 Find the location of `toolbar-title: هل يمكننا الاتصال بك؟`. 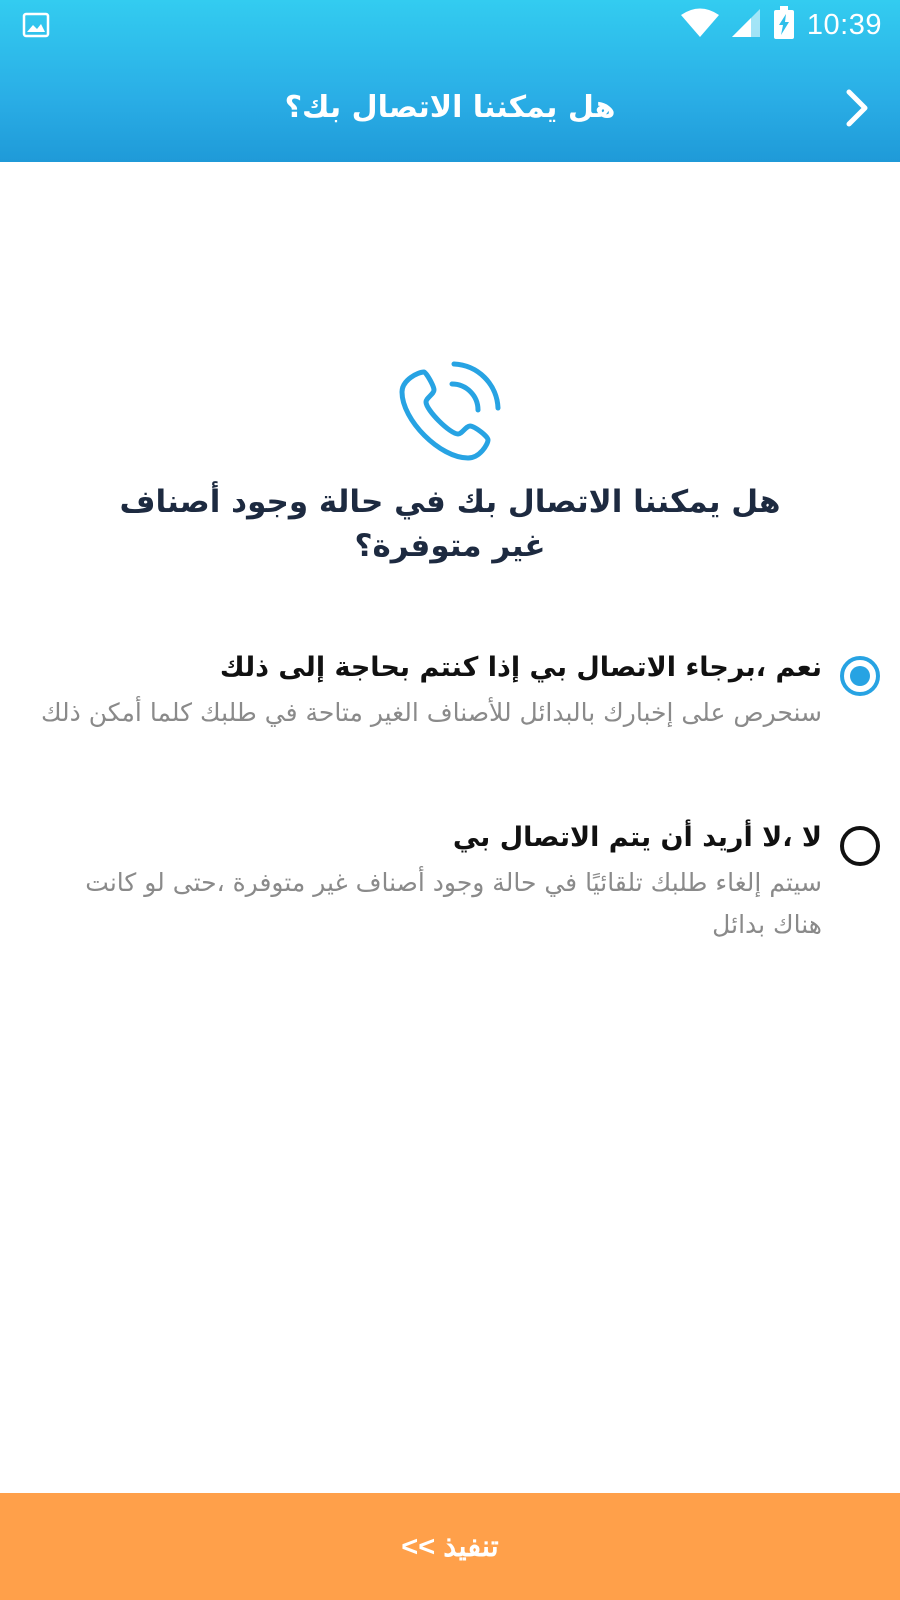

toolbar-title: هل يمكننا الاتصال بك؟ is located at coordinates (450, 107).